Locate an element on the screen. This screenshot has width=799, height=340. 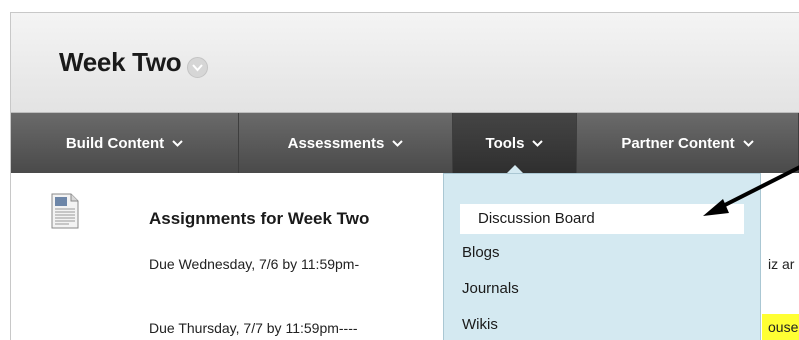
annotation-arrow-icon is located at coordinates (751, 190).